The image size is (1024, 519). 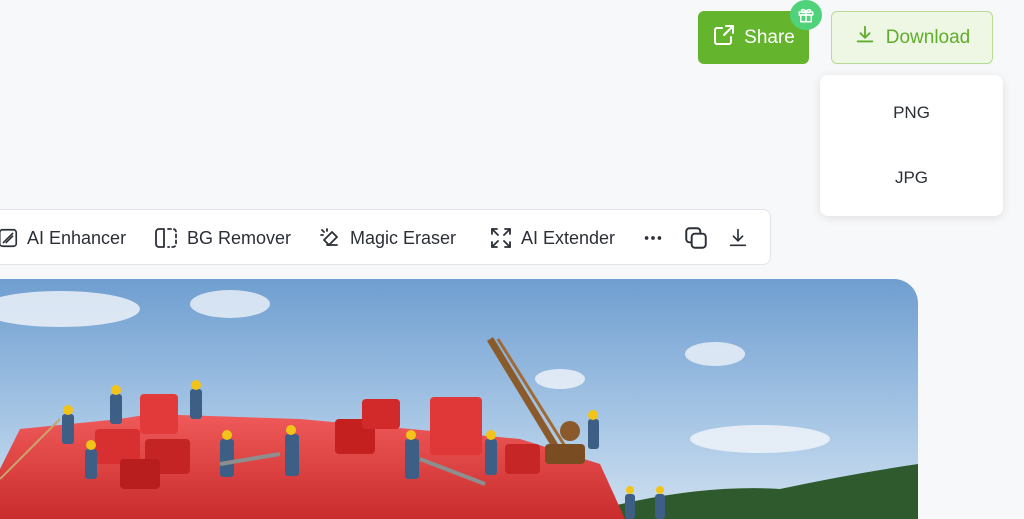 What do you see at coordinates (501, 238) in the screenshot?
I see `expand-icon` at bounding box center [501, 238].